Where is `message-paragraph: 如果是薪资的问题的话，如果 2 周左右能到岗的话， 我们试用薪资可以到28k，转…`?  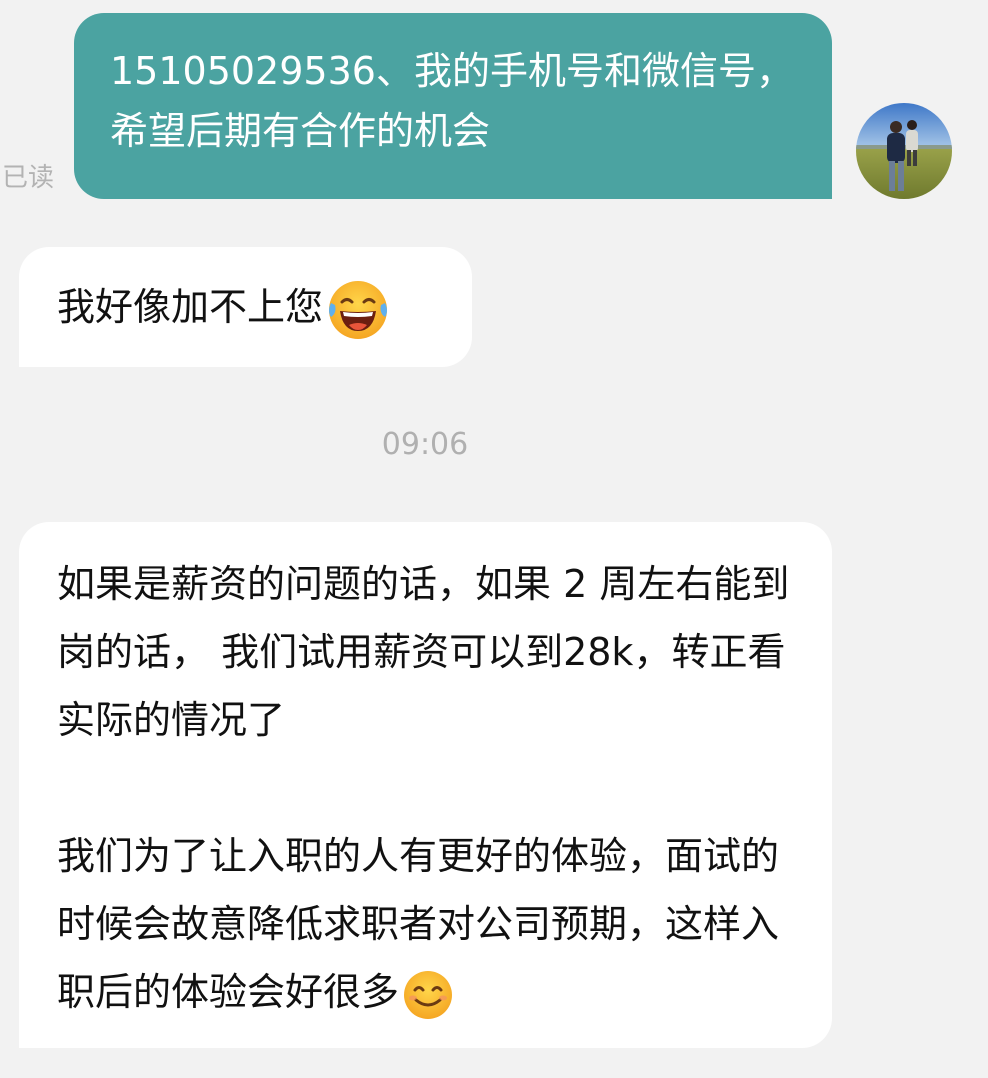 message-paragraph: 如果是薪资的问题的话，如果 2 周左右能到岗的话， 我们试用薪资可以到28k，转… is located at coordinates (423, 652).